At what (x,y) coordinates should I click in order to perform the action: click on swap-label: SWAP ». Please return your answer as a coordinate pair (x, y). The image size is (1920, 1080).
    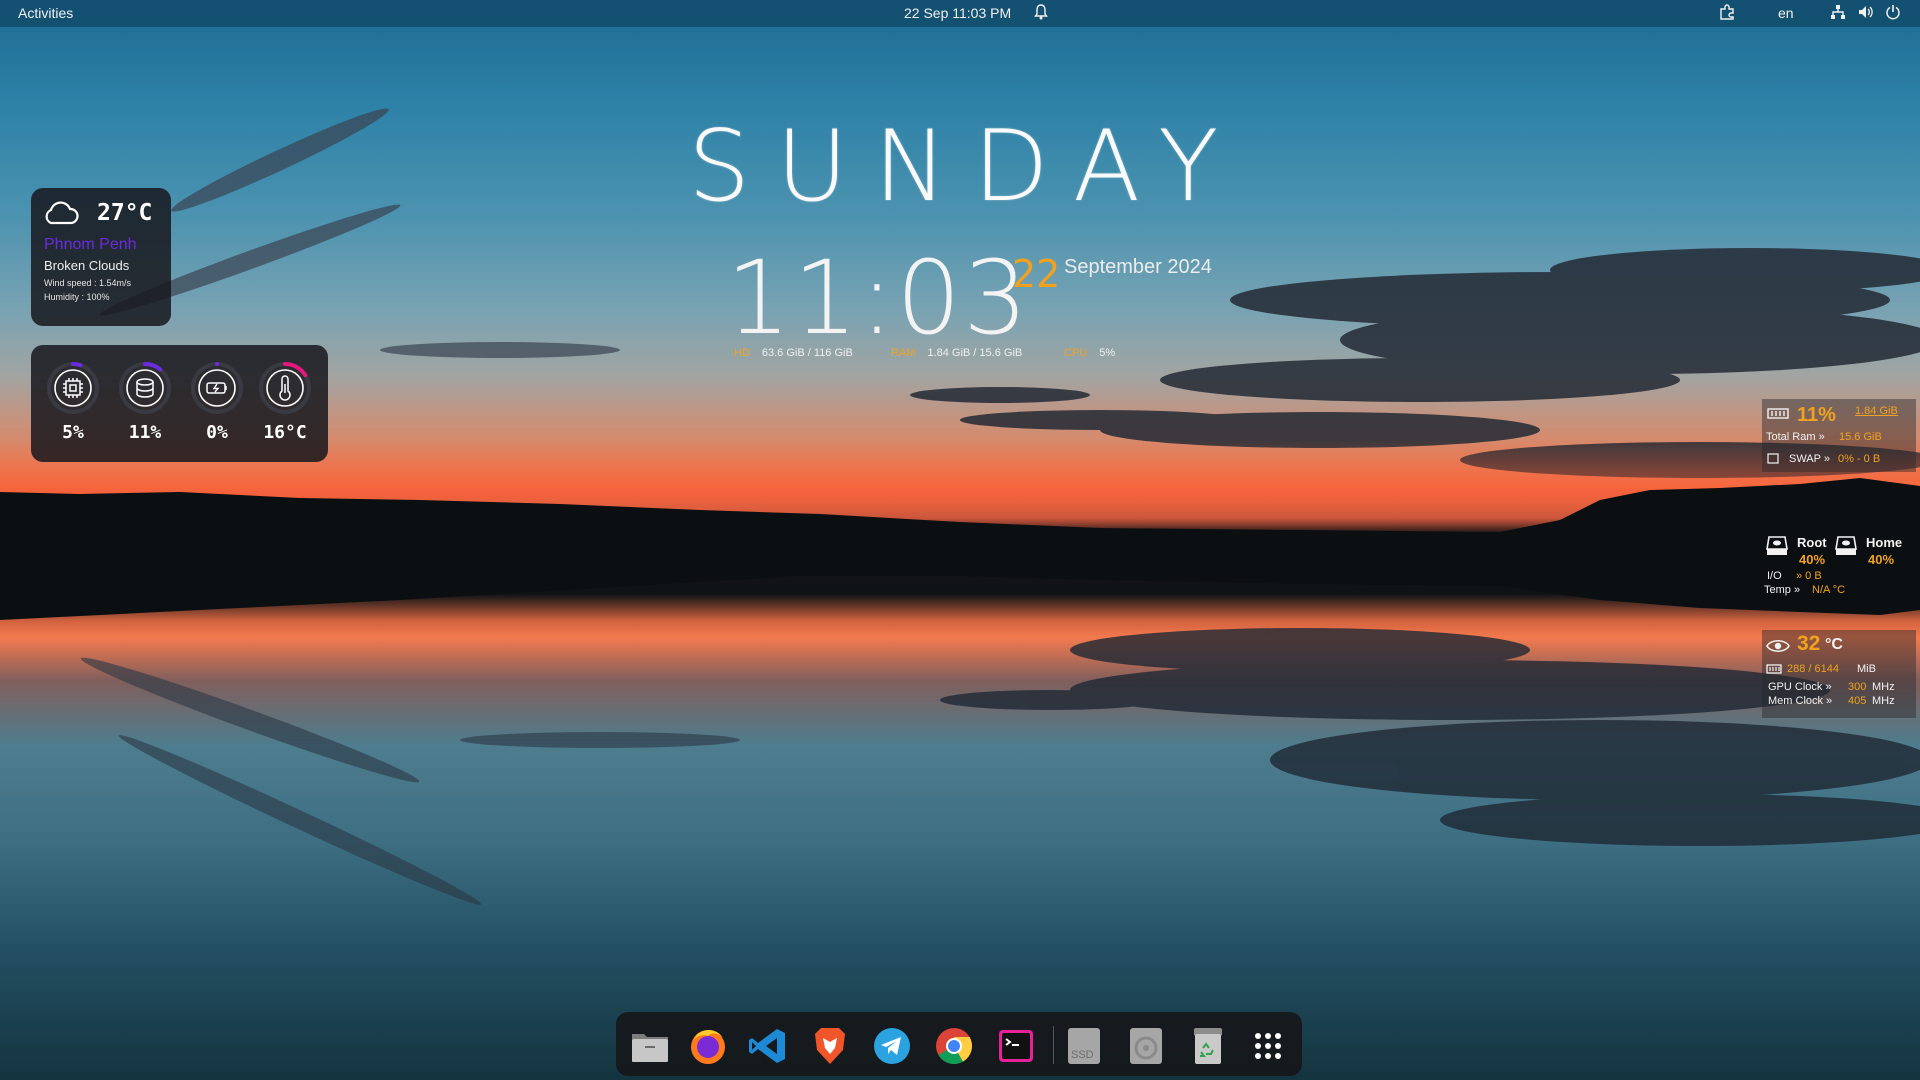
    Looking at the image, I should click on (1809, 459).